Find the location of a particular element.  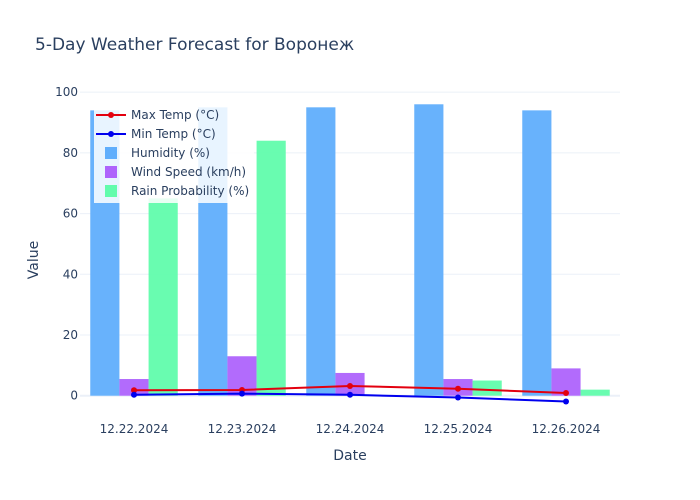

legend-label: Min Temp (°C) is located at coordinates (173, 134).